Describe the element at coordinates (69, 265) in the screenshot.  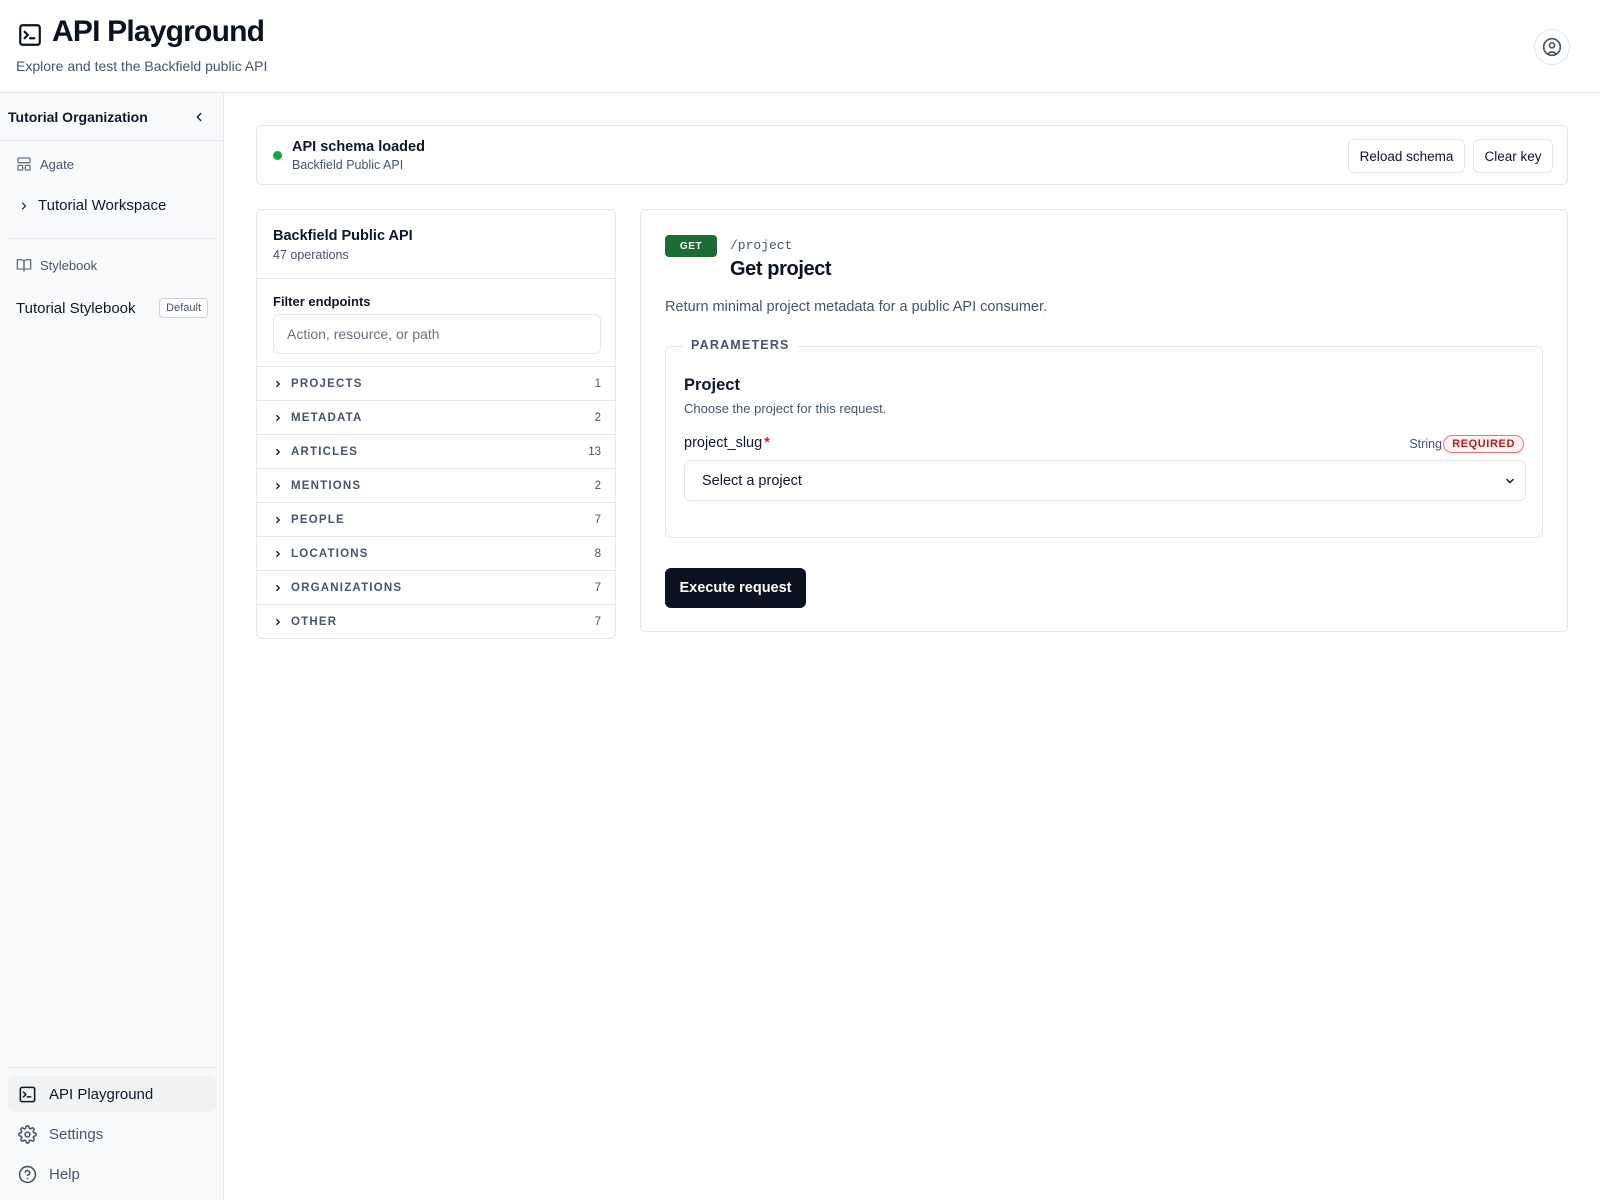
I see `sidebar-section-label: Stylebook` at that location.